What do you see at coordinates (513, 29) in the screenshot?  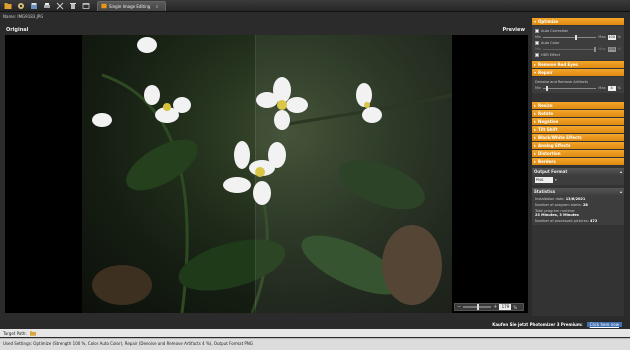 I see `preview-label: Preview` at bounding box center [513, 29].